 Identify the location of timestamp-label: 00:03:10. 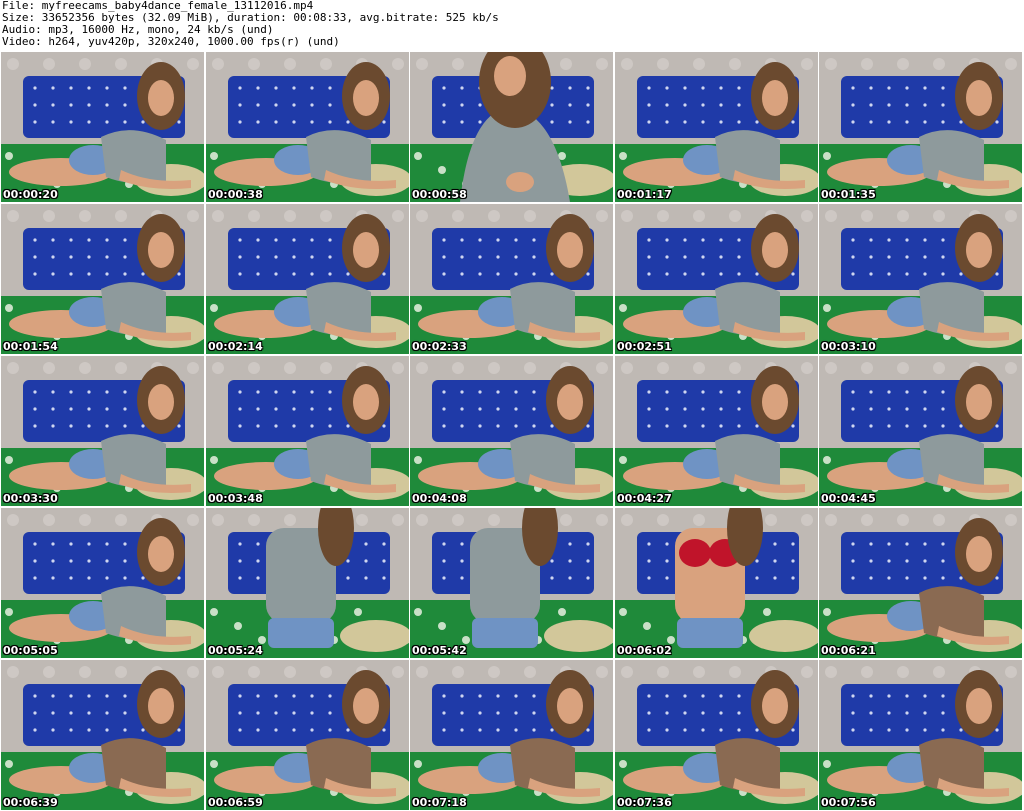
(848, 346).